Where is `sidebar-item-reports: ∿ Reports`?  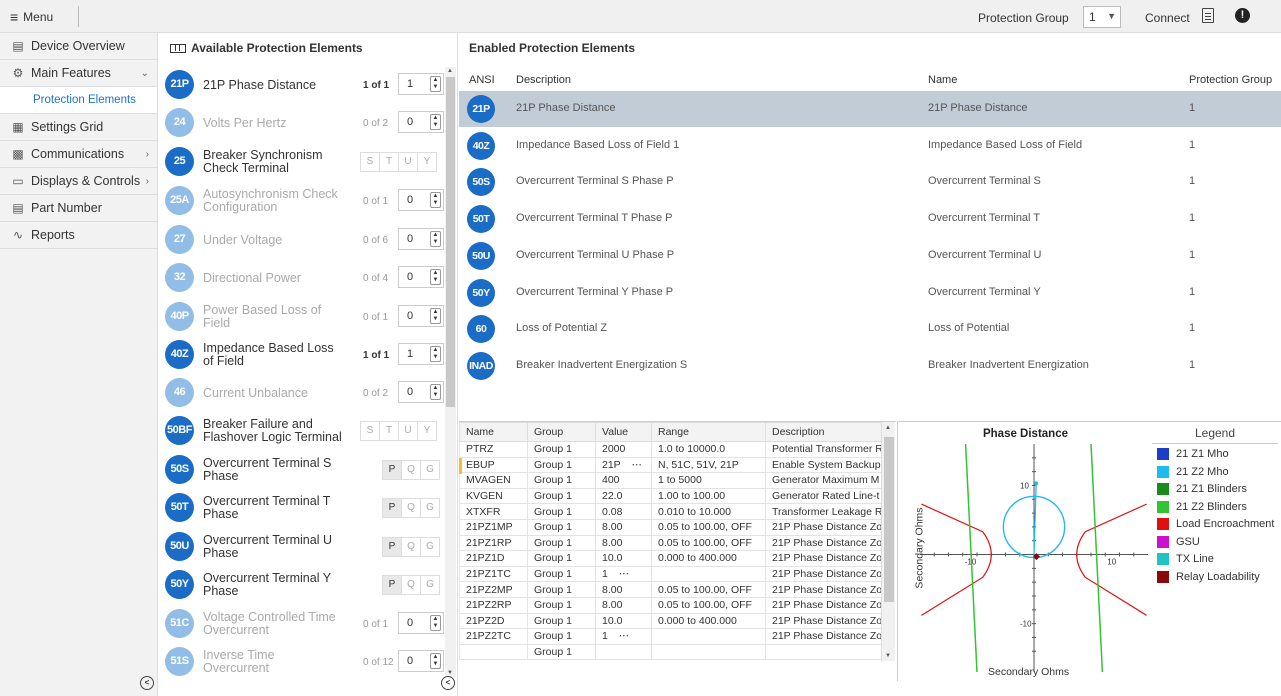 sidebar-item-reports: ∿ Reports is located at coordinates (78, 235).